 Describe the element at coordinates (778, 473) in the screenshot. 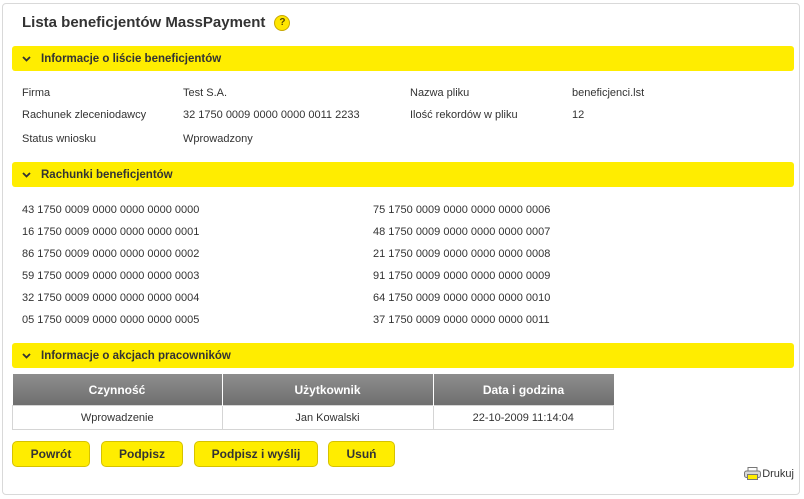

I see `print-label: Drukuj` at that location.